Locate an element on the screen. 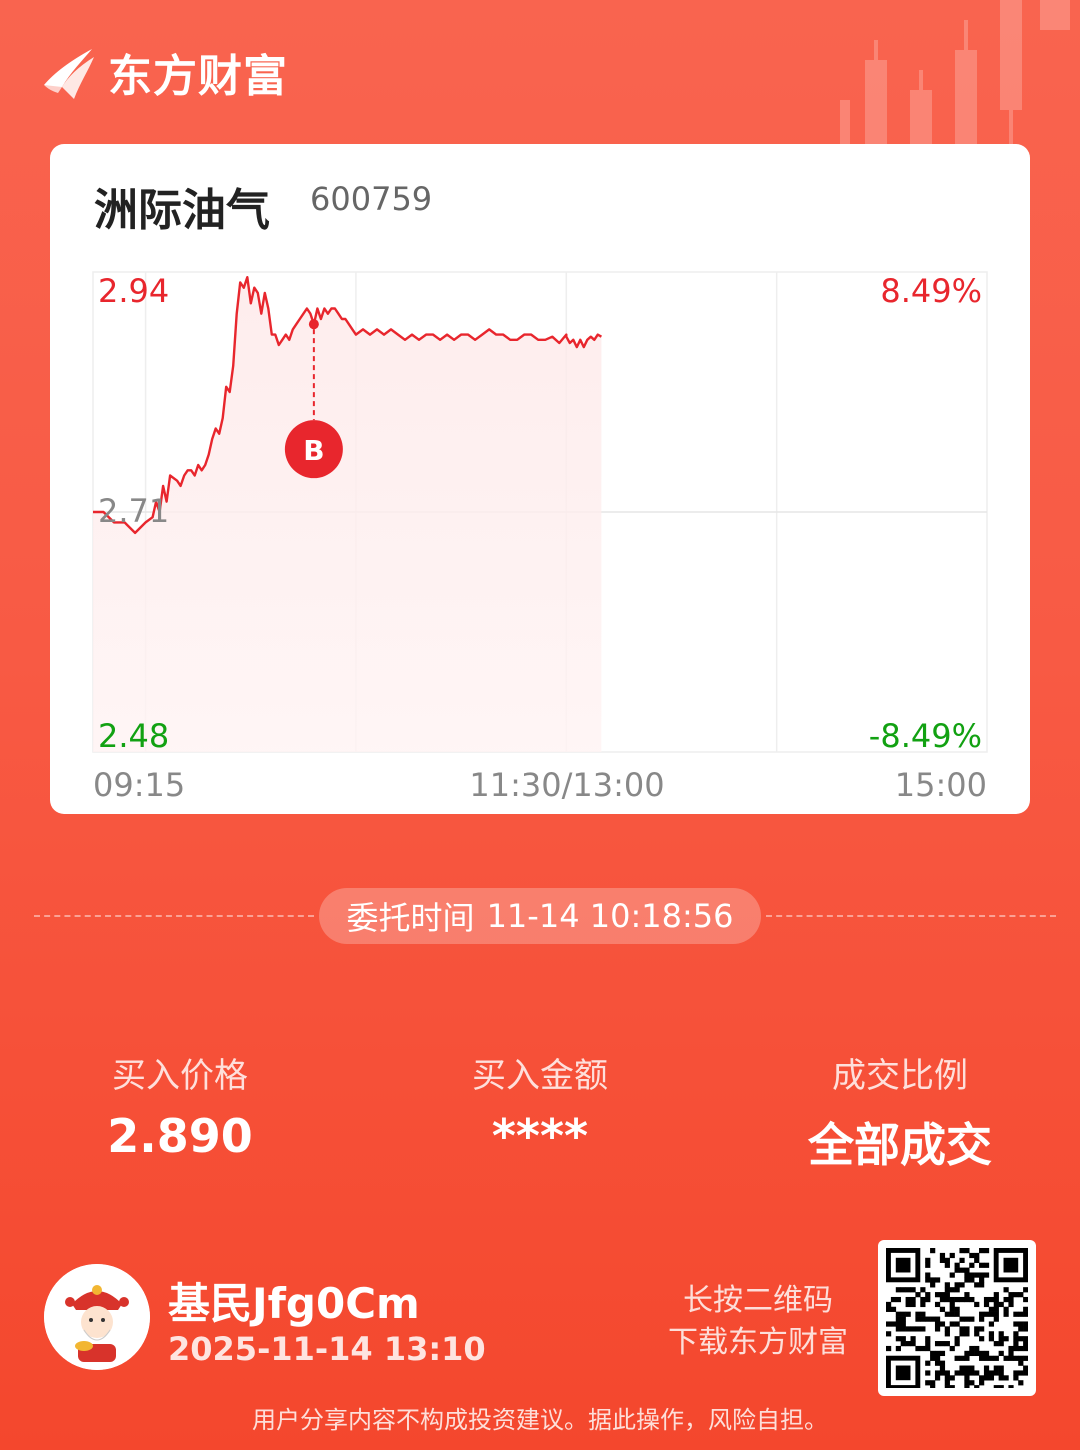  stat-label: 成交比例 is located at coordinates (900, 1076).